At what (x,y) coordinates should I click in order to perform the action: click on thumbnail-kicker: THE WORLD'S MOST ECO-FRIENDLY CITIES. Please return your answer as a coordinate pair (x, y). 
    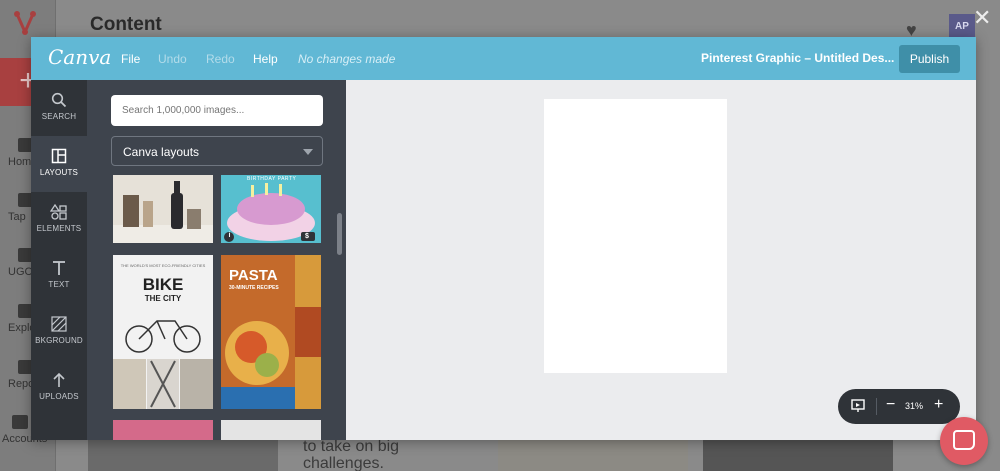
    Looking at the image, I should click on (163, 265).